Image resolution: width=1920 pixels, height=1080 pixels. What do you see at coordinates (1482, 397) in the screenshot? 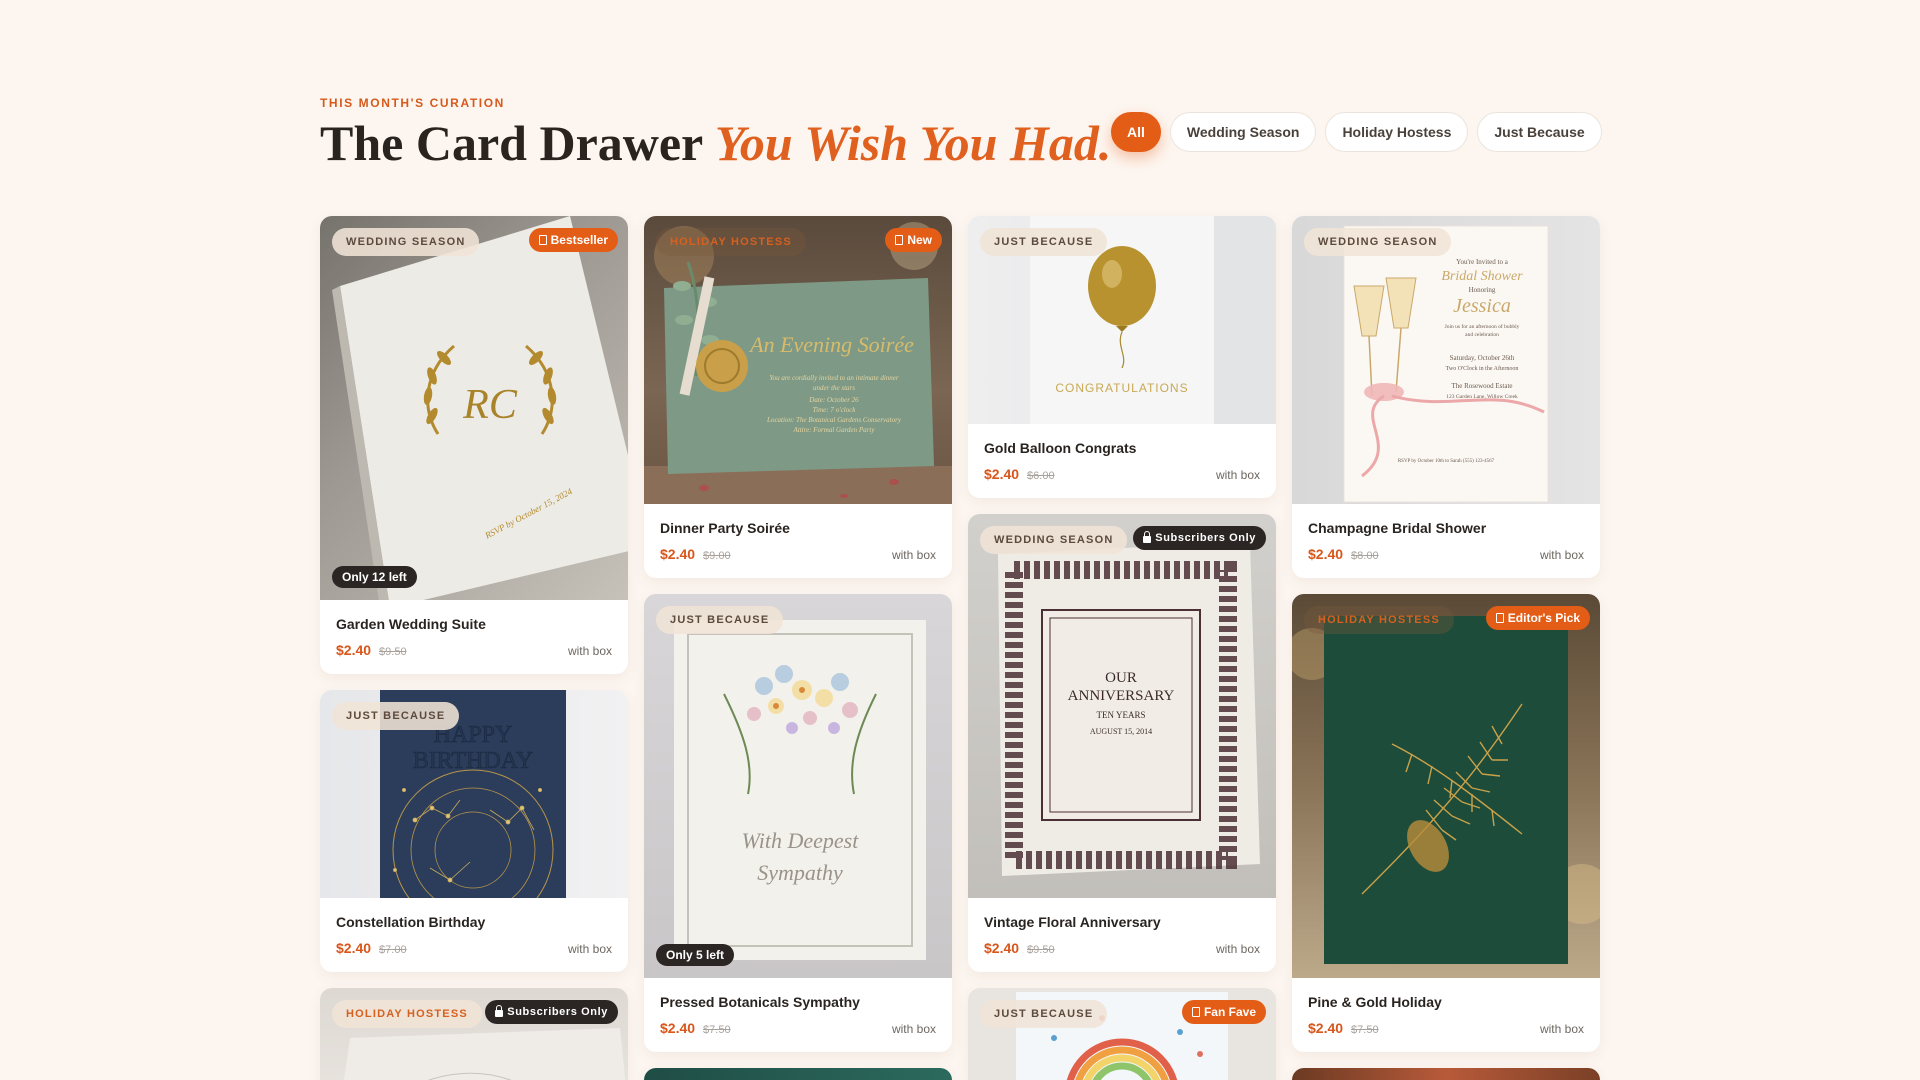
I see `svg-text: 123 Garden Lane, Willow Creek` at bounding box center [1482, 397].